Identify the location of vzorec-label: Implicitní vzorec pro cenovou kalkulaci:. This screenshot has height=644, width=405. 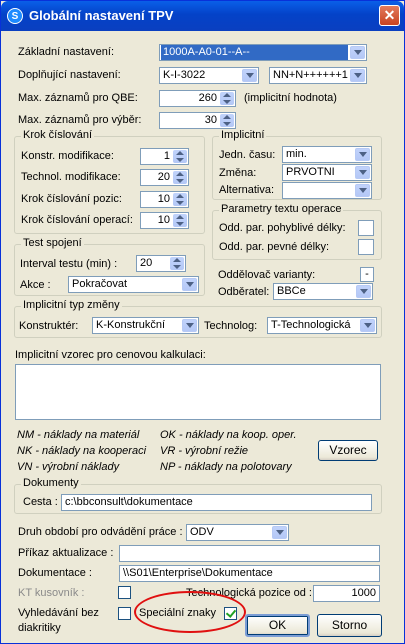
(110, 355).